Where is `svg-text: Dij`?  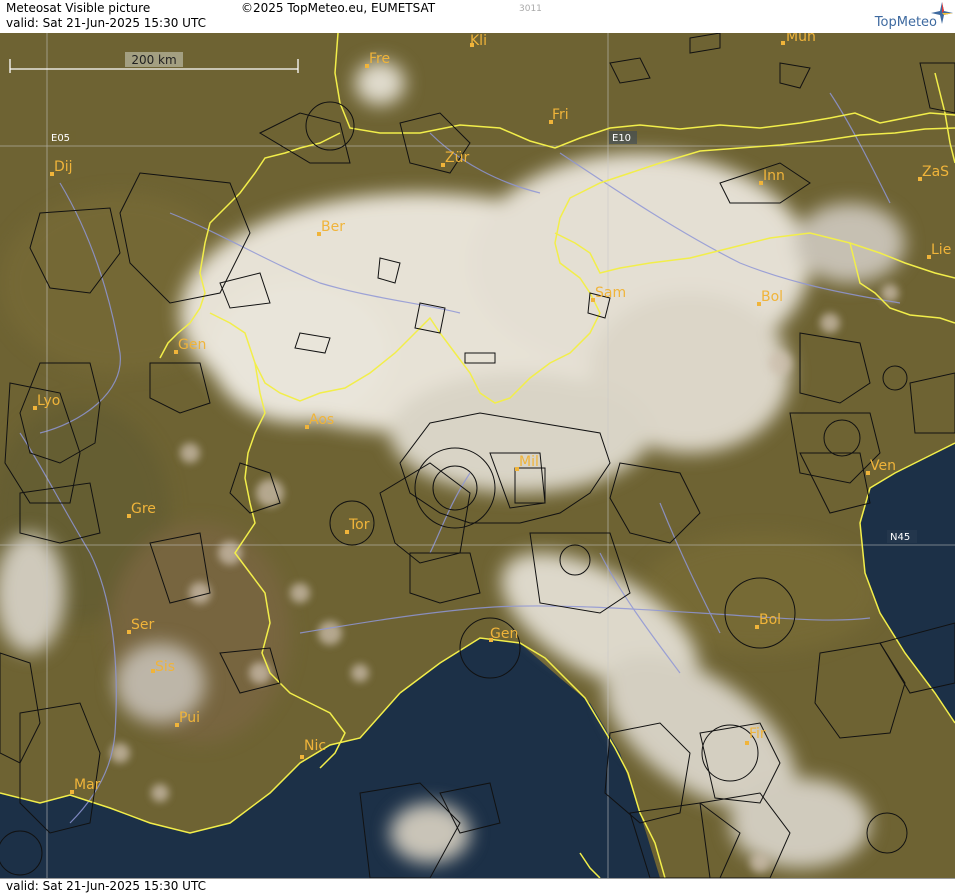
svg-text: Dij is located at coordinates (63, 167).